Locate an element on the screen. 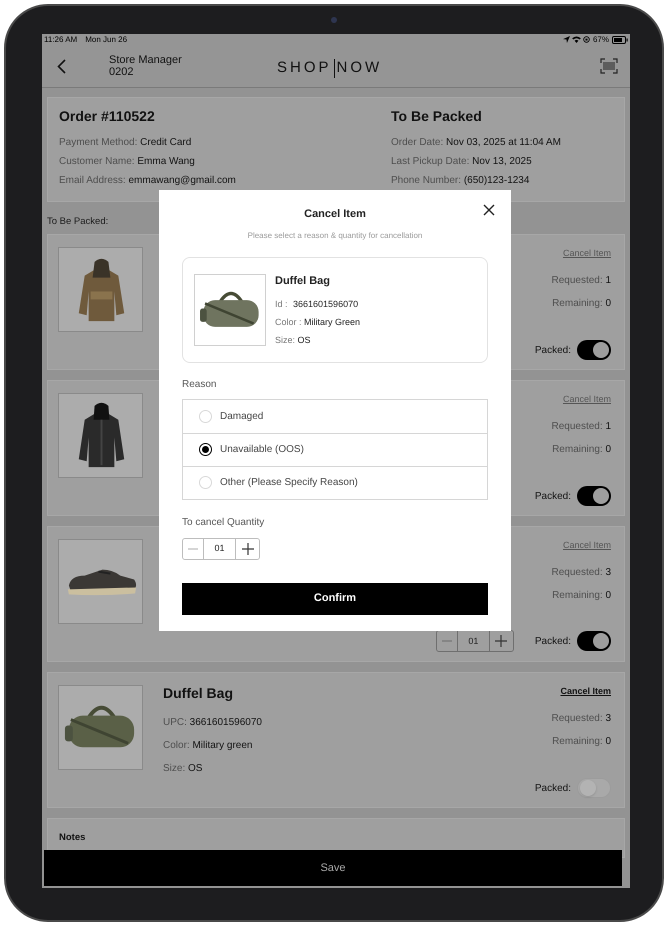 The image size is (668, 928). product-detail: Size: OS is located at coordinates (293, 340).